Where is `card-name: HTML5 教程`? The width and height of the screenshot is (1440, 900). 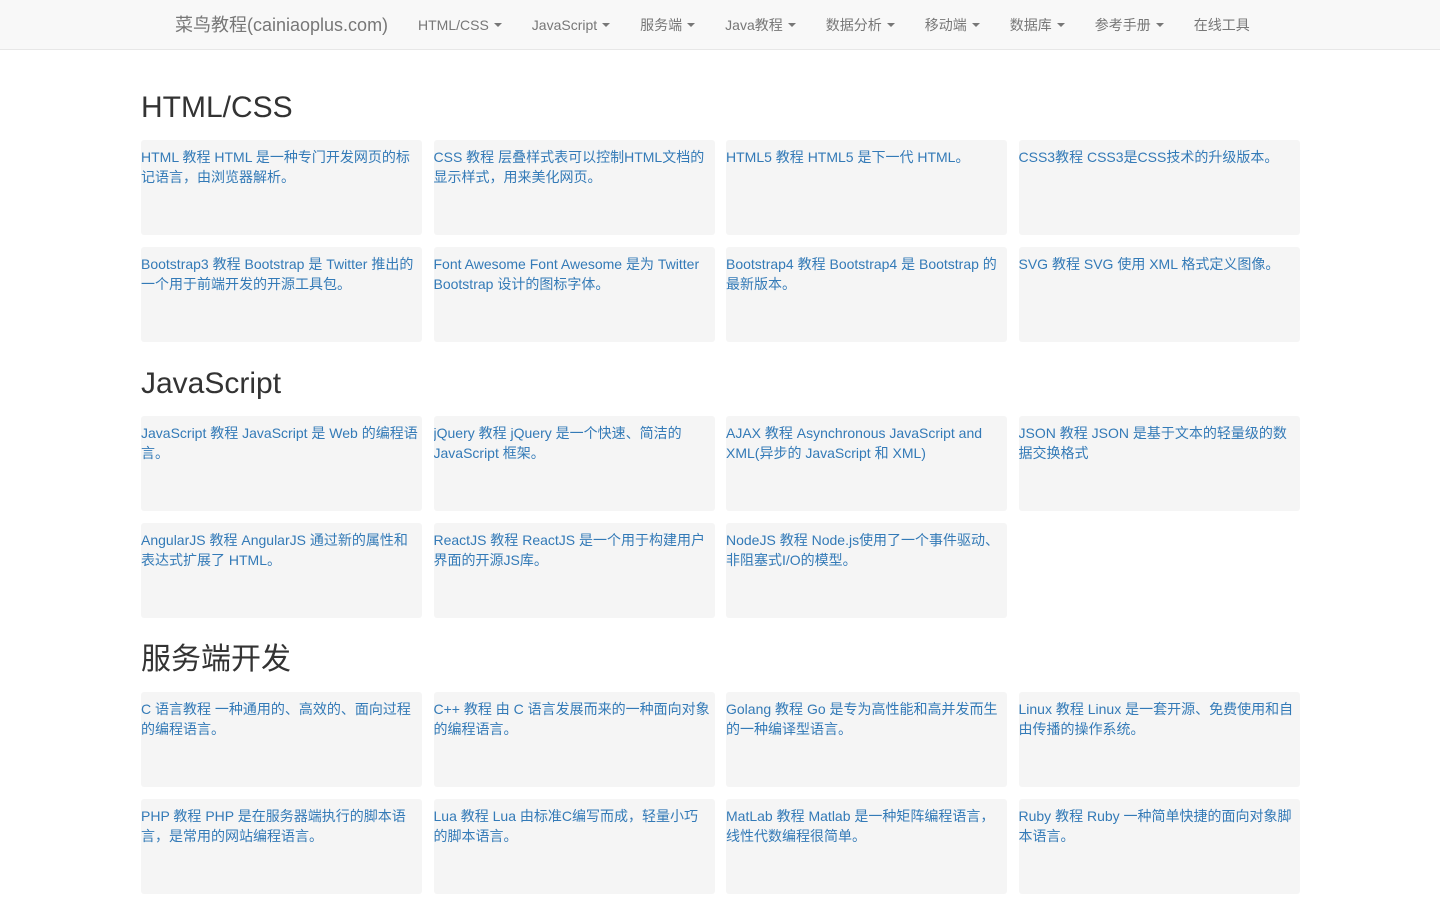 card-name: HTML5 教程 is located at coordinates (765, 157).